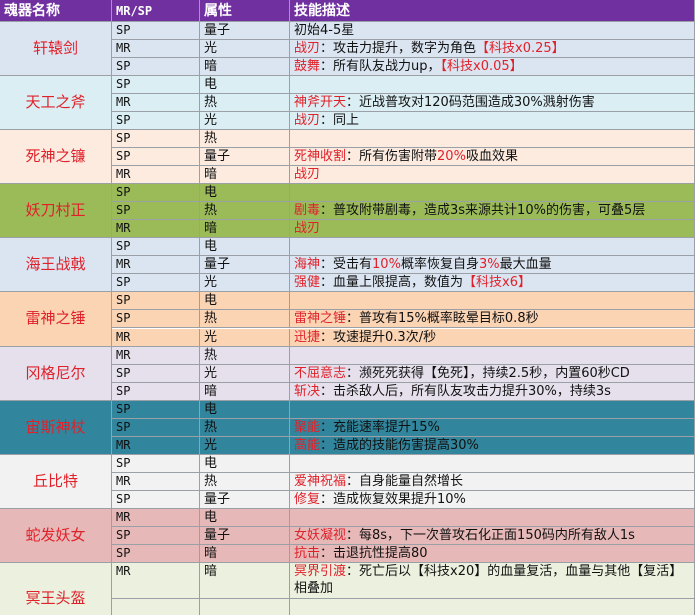 Image resolution: width=695 pixels, height=615 pixels. I want to click on item-name-cell: 死神之镰, so click(56, 157).